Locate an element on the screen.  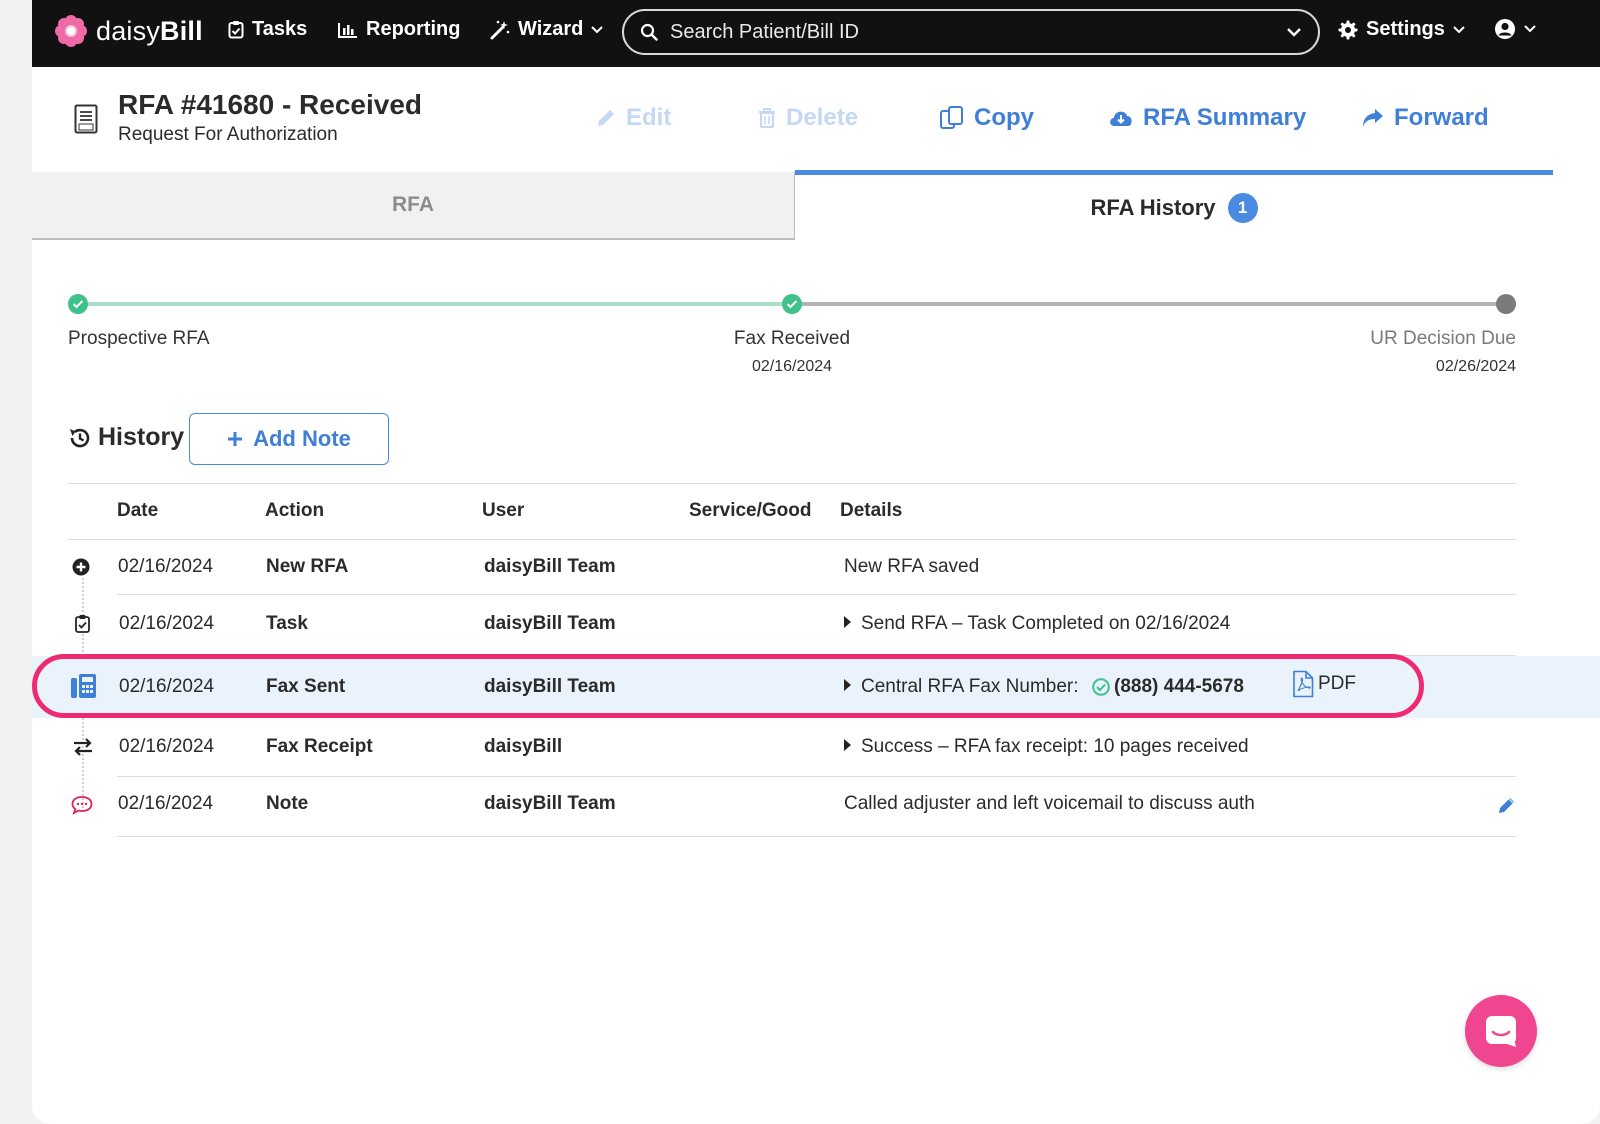
column-header-details: Details is located at coordinates (871, 510).